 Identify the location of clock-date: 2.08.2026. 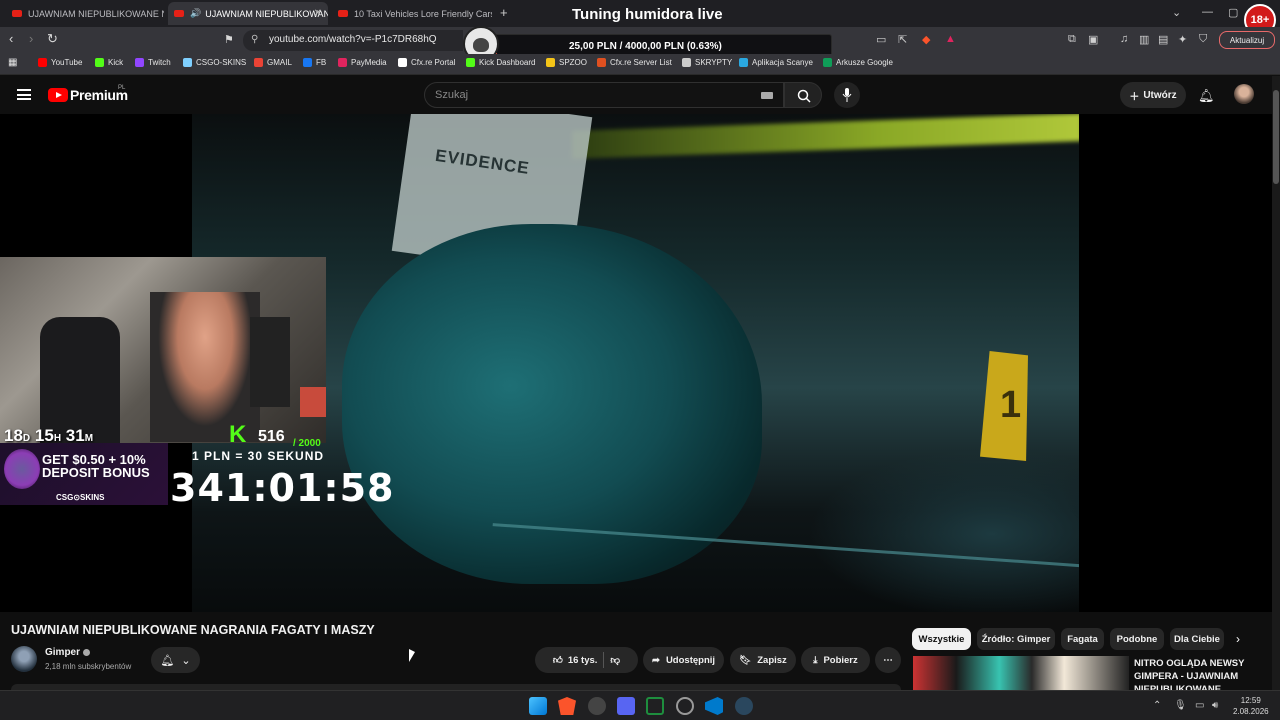
(1251, 711).